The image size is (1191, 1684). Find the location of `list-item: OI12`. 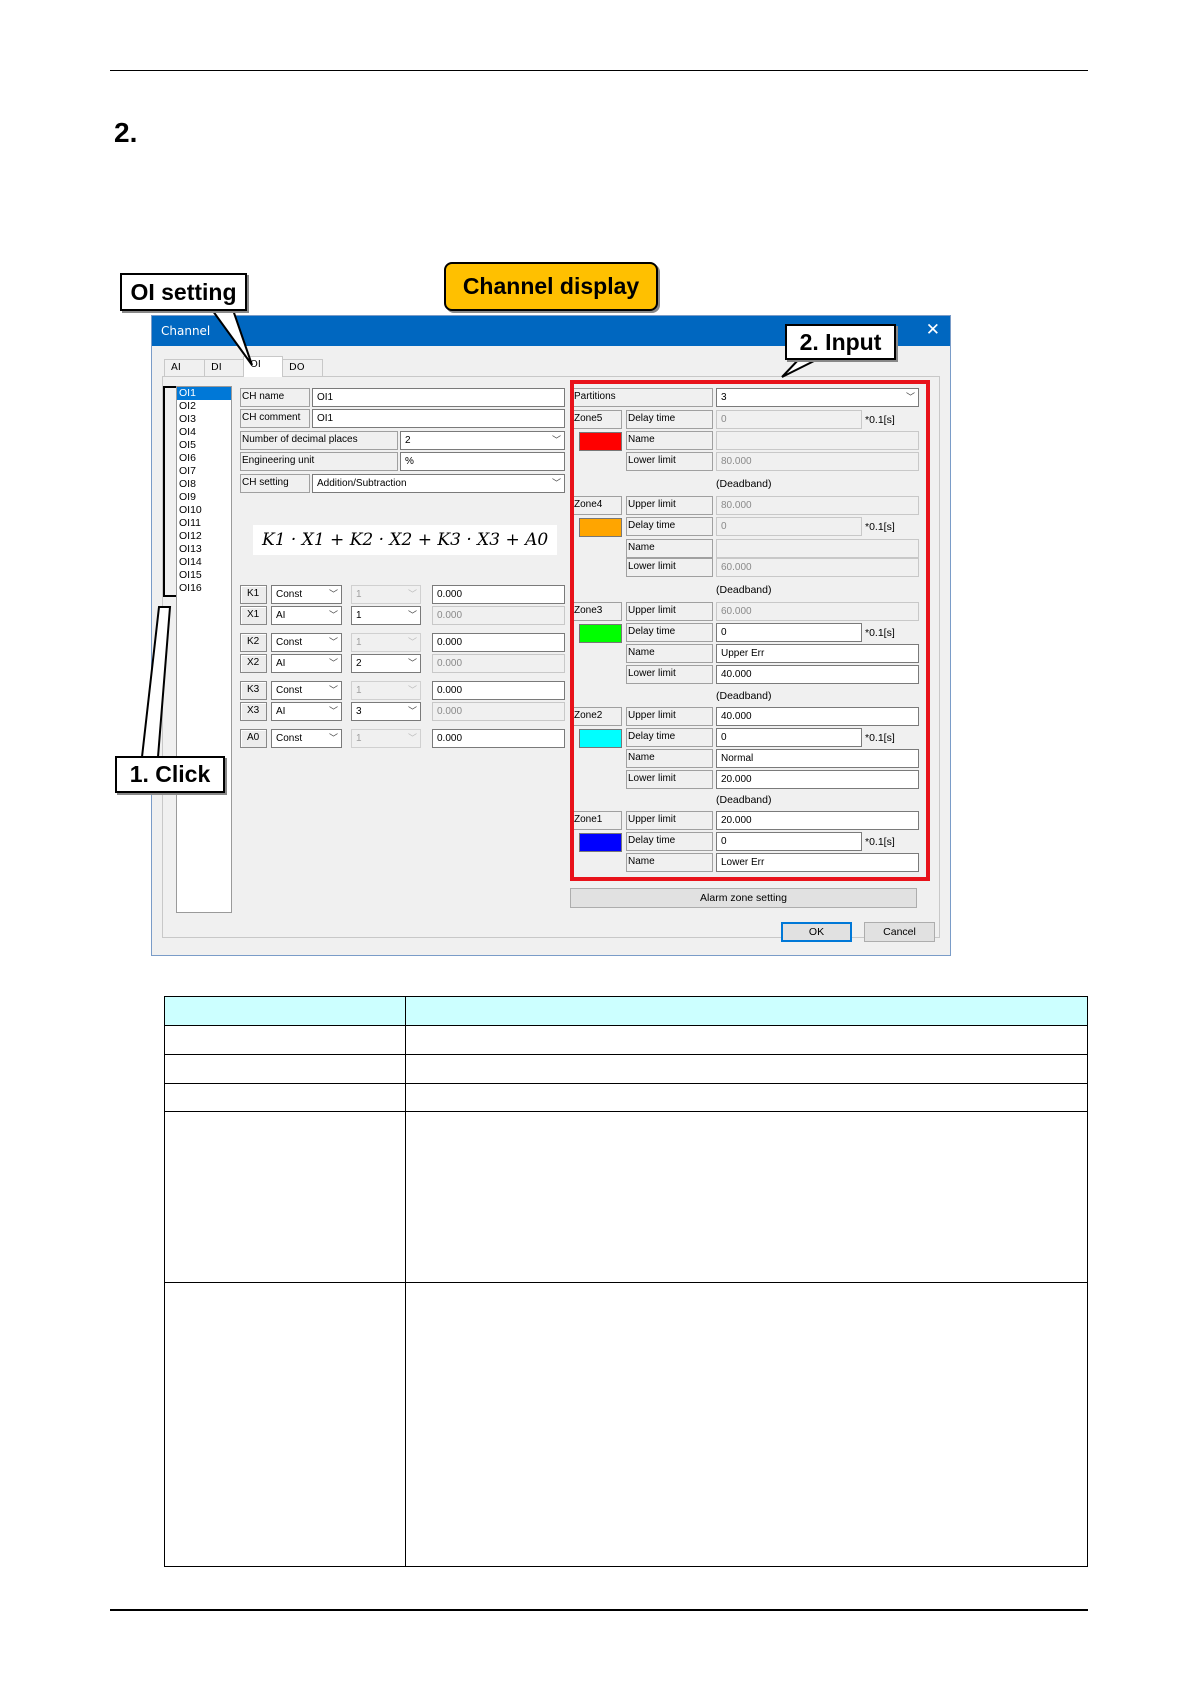

list-item: OI12 is located at coordinates (204, 536).